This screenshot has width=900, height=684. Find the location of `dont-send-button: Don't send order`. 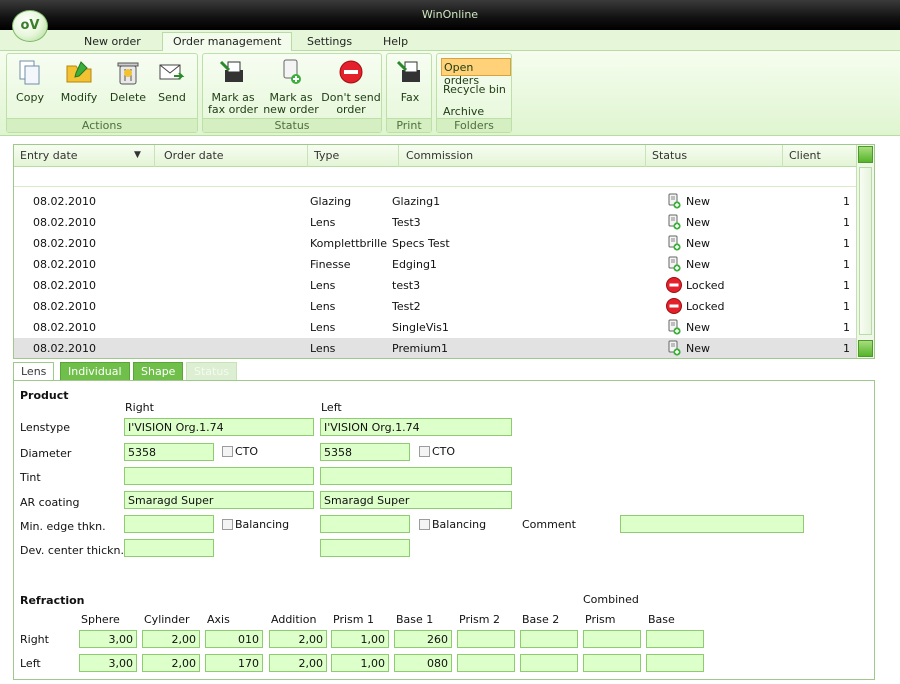

dont-send-button: Don't send order is located at coordinates (351, 87).